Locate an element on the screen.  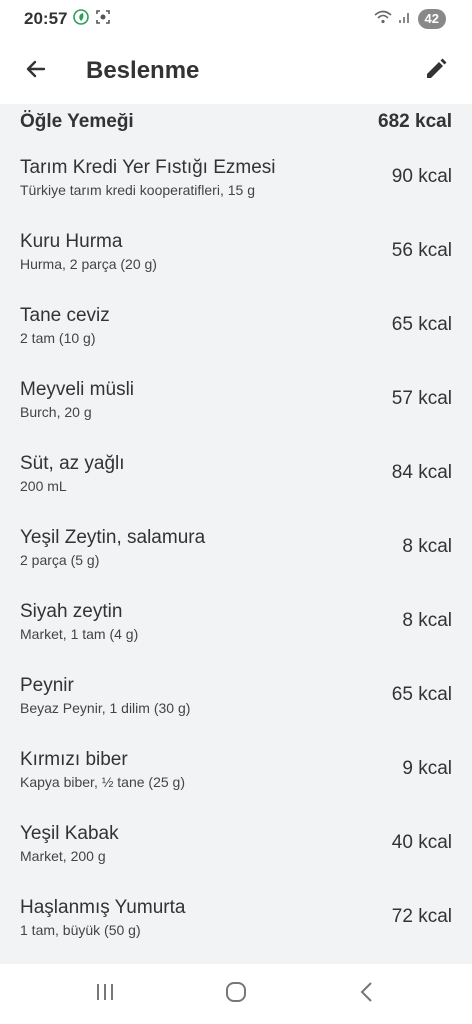
food-item: Siyah zeytin Market, 1 tam (4 g) 8 kcal is located at coordinates (236, 621).